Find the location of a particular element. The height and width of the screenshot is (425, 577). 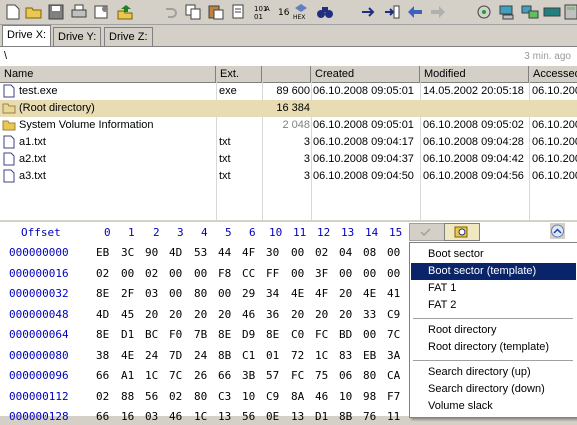

hex-byte: 11 is located at coordinates (393, 416).